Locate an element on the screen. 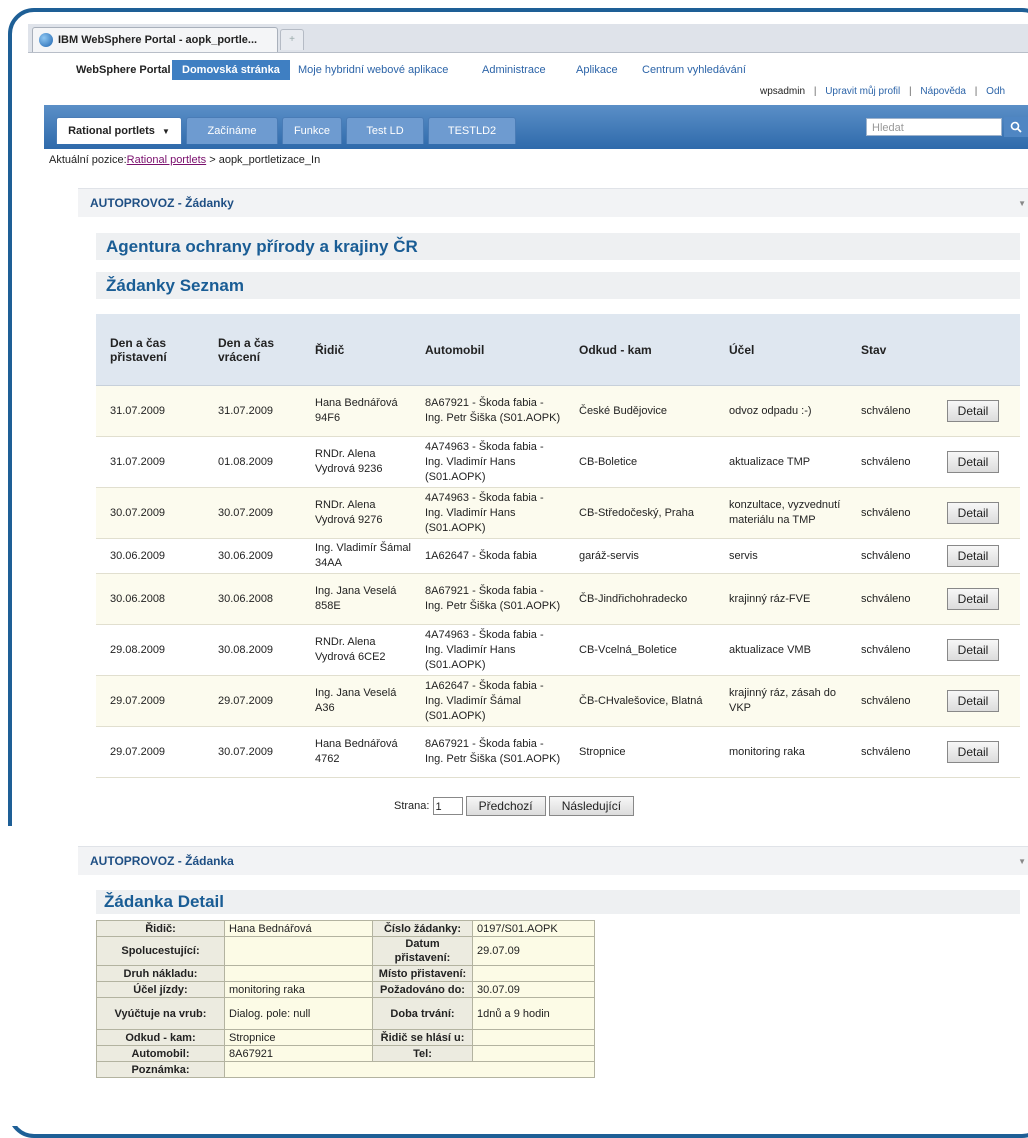  next-page-button: Následující is located at coordinates (591, 806).